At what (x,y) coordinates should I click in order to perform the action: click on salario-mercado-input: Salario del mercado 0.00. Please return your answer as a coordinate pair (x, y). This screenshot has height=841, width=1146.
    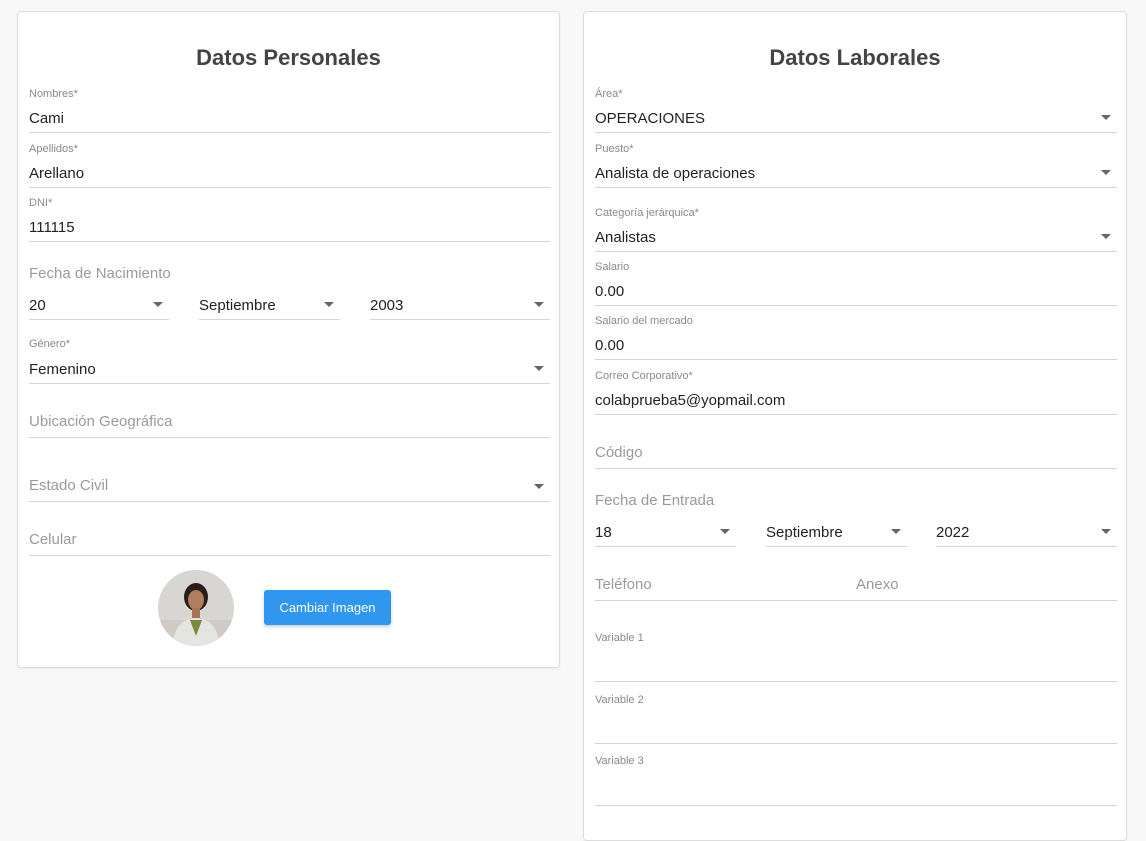
    Looking at the image, I should click on (856, 337).